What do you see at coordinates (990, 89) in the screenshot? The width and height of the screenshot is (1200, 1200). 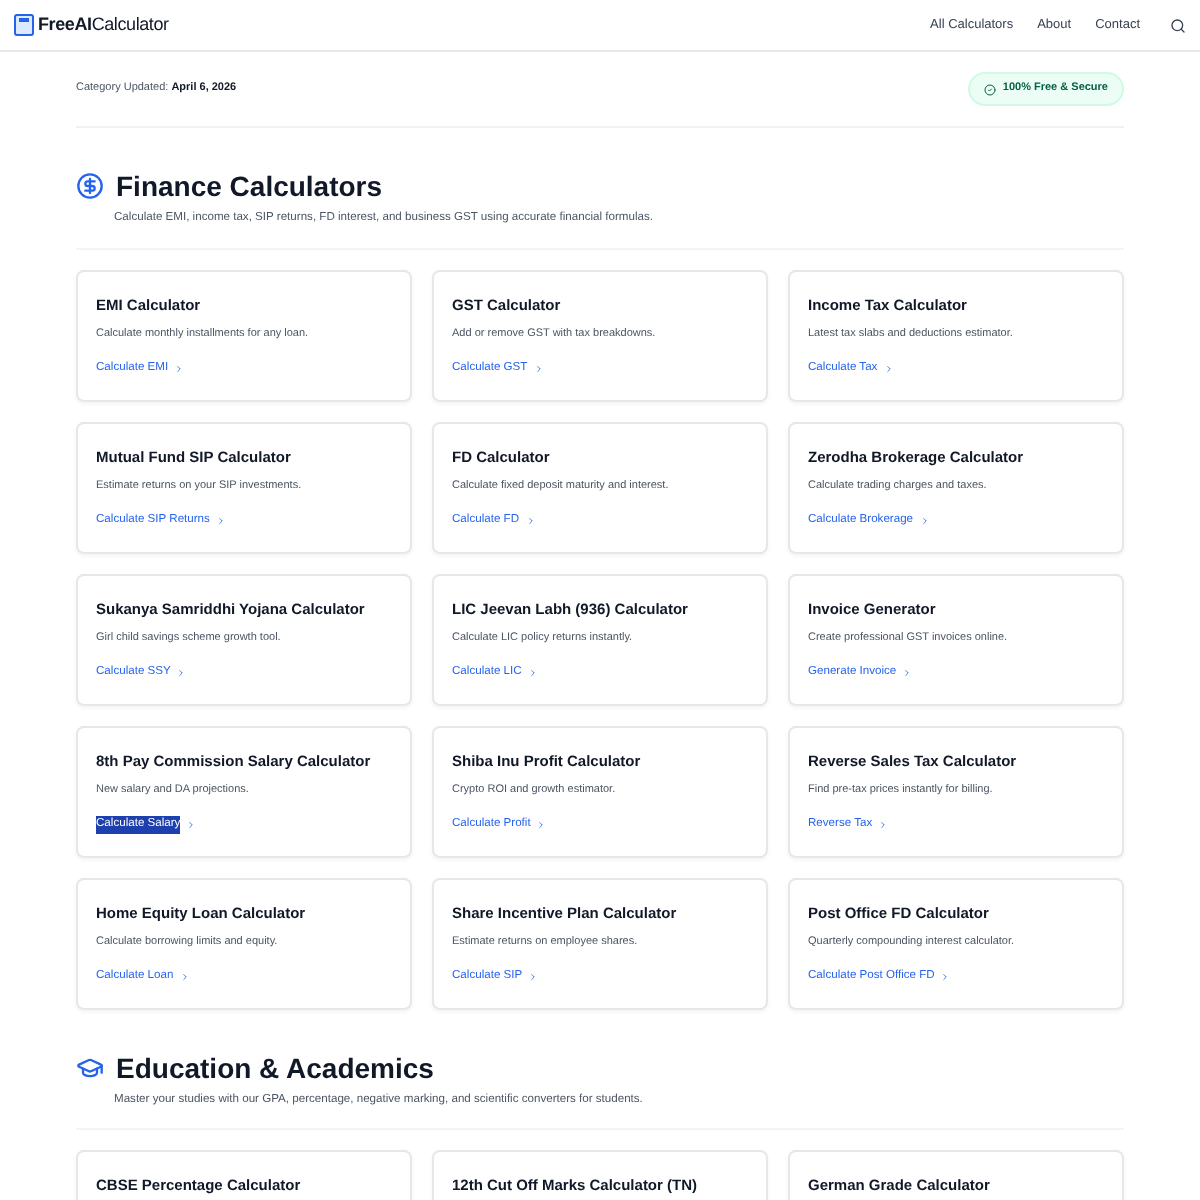 I see `check-circle-icon` at bounding box center [990, 89].